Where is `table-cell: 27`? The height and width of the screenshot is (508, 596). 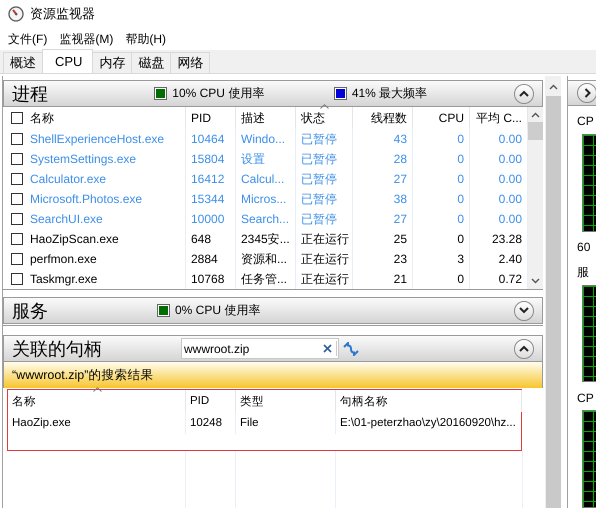
table-cell: 27 is located at coordinates (400, 219).